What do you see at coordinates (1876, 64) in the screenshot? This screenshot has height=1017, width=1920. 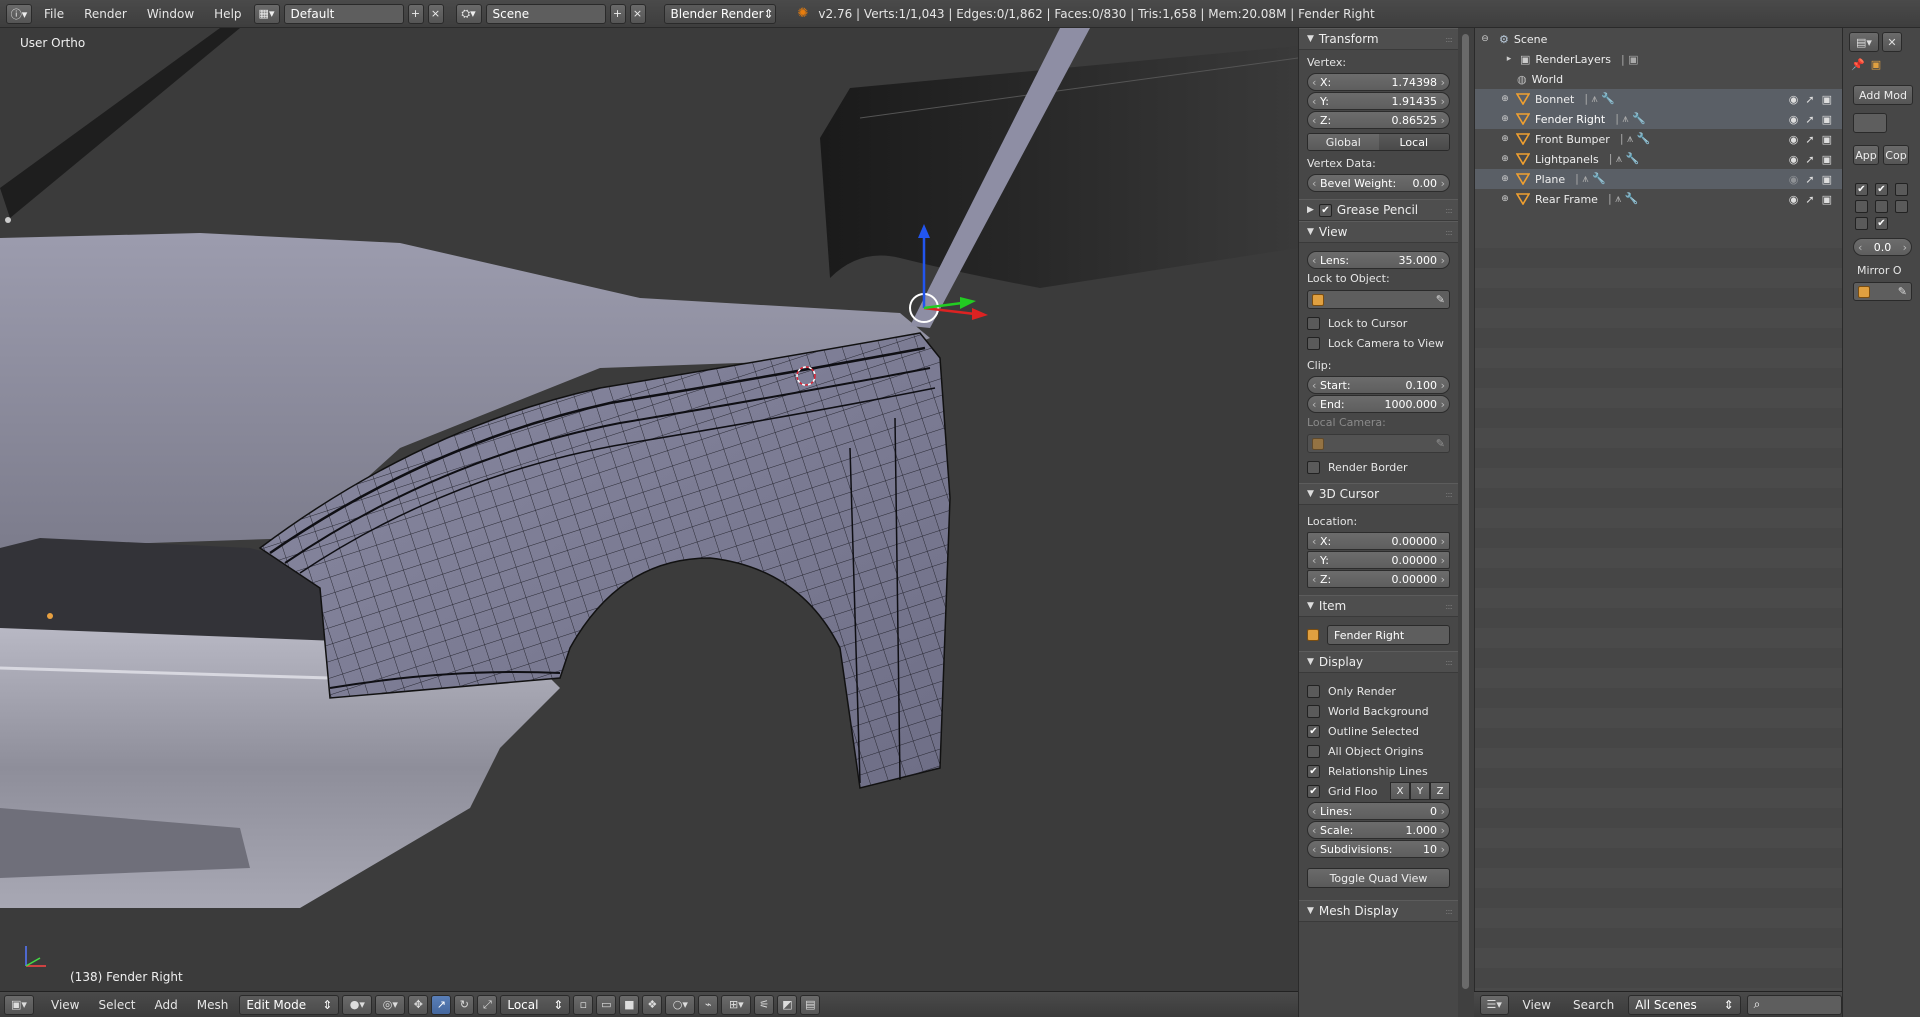 I see `object-tab-icon: ▣` at bounding box center [1876, 64].